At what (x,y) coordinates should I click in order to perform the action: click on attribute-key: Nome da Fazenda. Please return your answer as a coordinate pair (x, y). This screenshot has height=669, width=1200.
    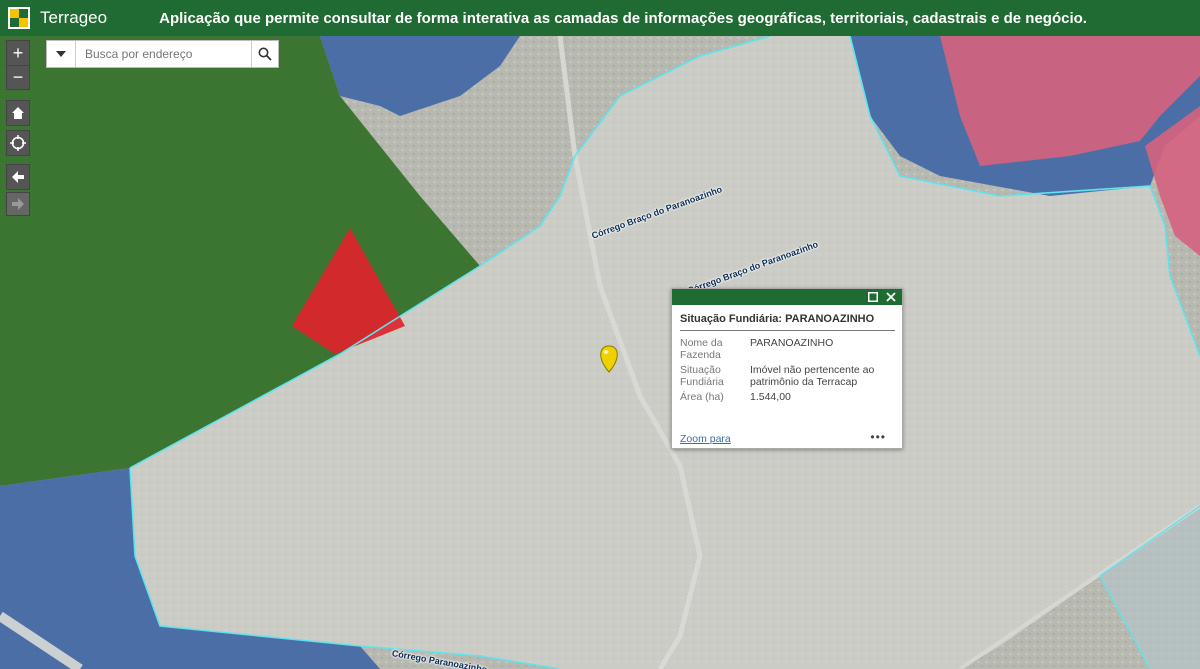
    Looking at the image, I should click on (701, 349).